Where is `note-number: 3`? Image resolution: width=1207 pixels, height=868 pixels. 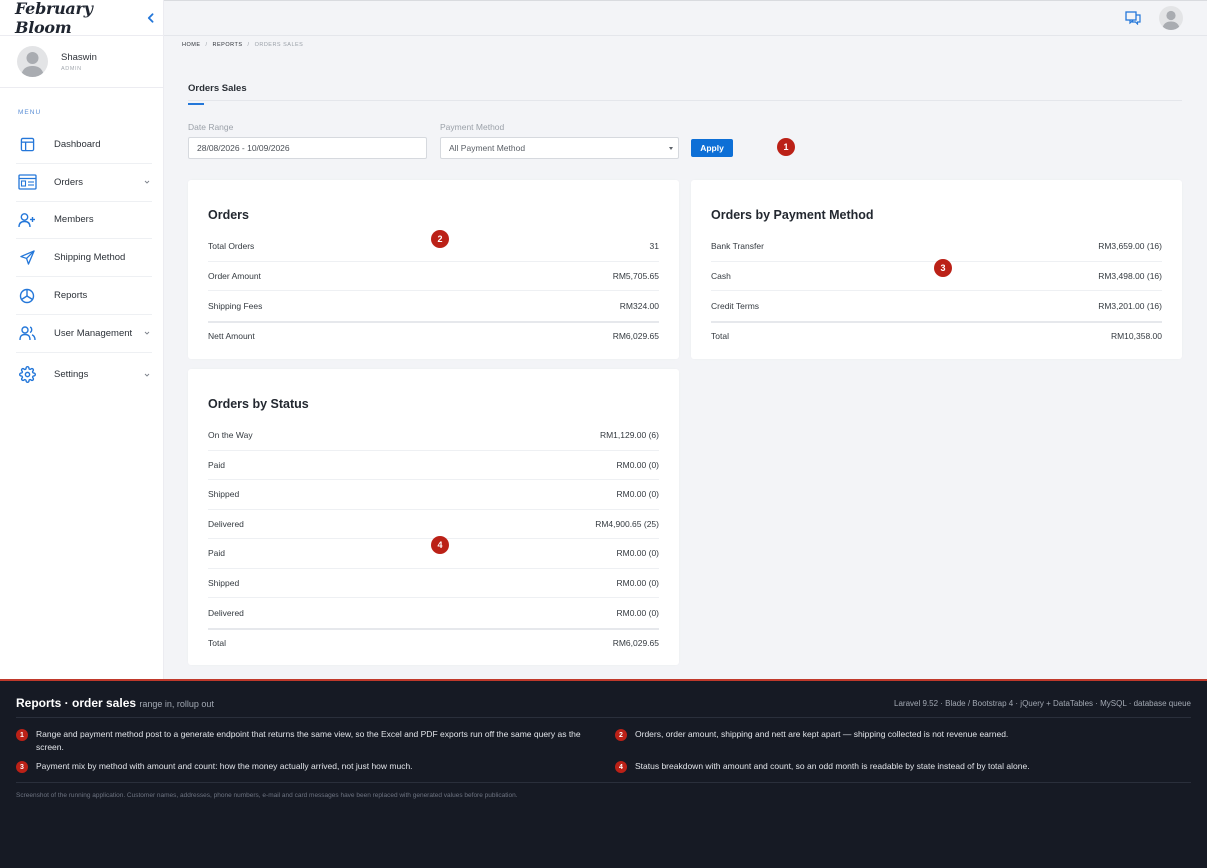
note-number: 3 is located at coordinates (22, 767).